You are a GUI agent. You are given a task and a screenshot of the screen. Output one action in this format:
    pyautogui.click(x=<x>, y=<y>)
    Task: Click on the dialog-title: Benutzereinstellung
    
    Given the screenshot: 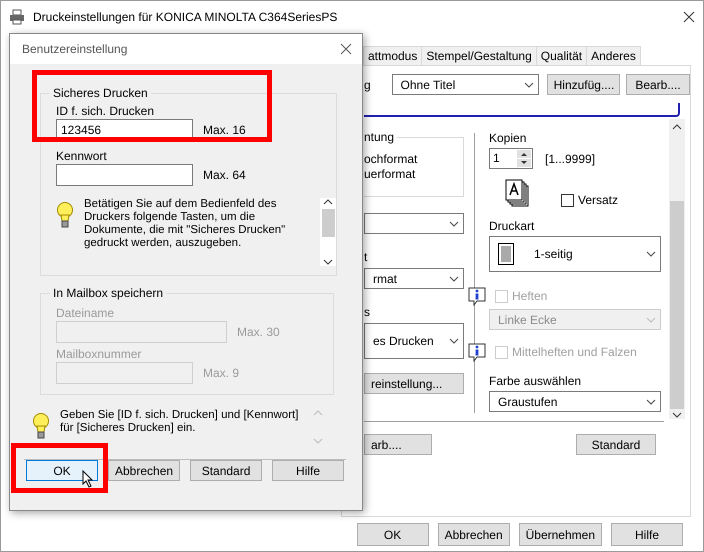 What is the action you would take?
    pyautogui.click(x=75, y=49)
    